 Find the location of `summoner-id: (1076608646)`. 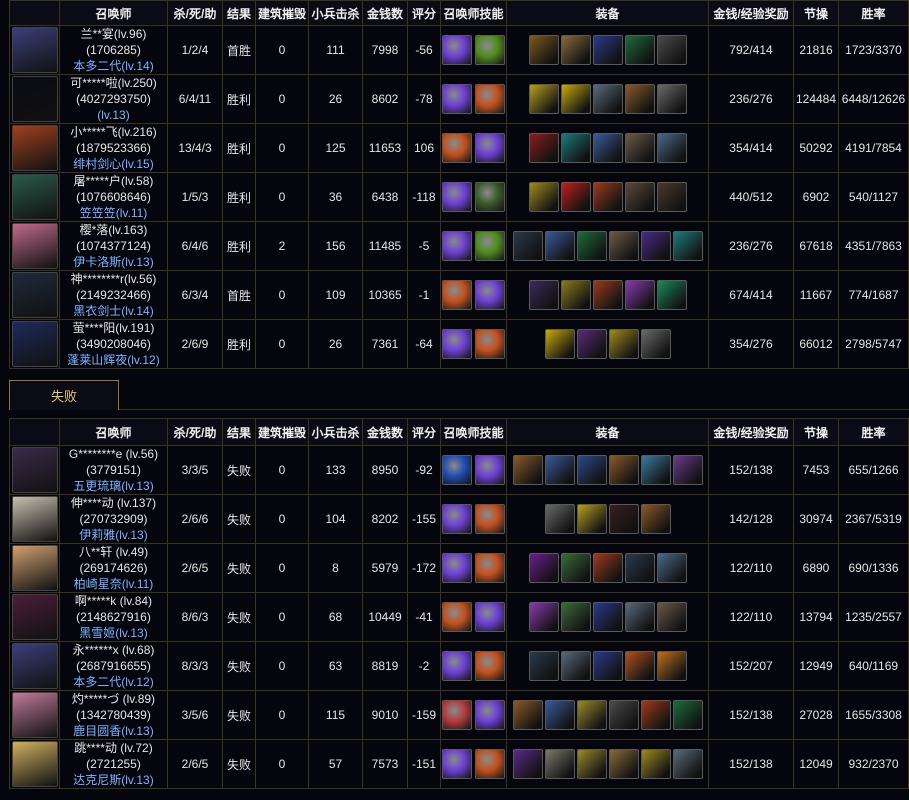

summoner-id: (1076608646) is located at coordinates (113, 197).